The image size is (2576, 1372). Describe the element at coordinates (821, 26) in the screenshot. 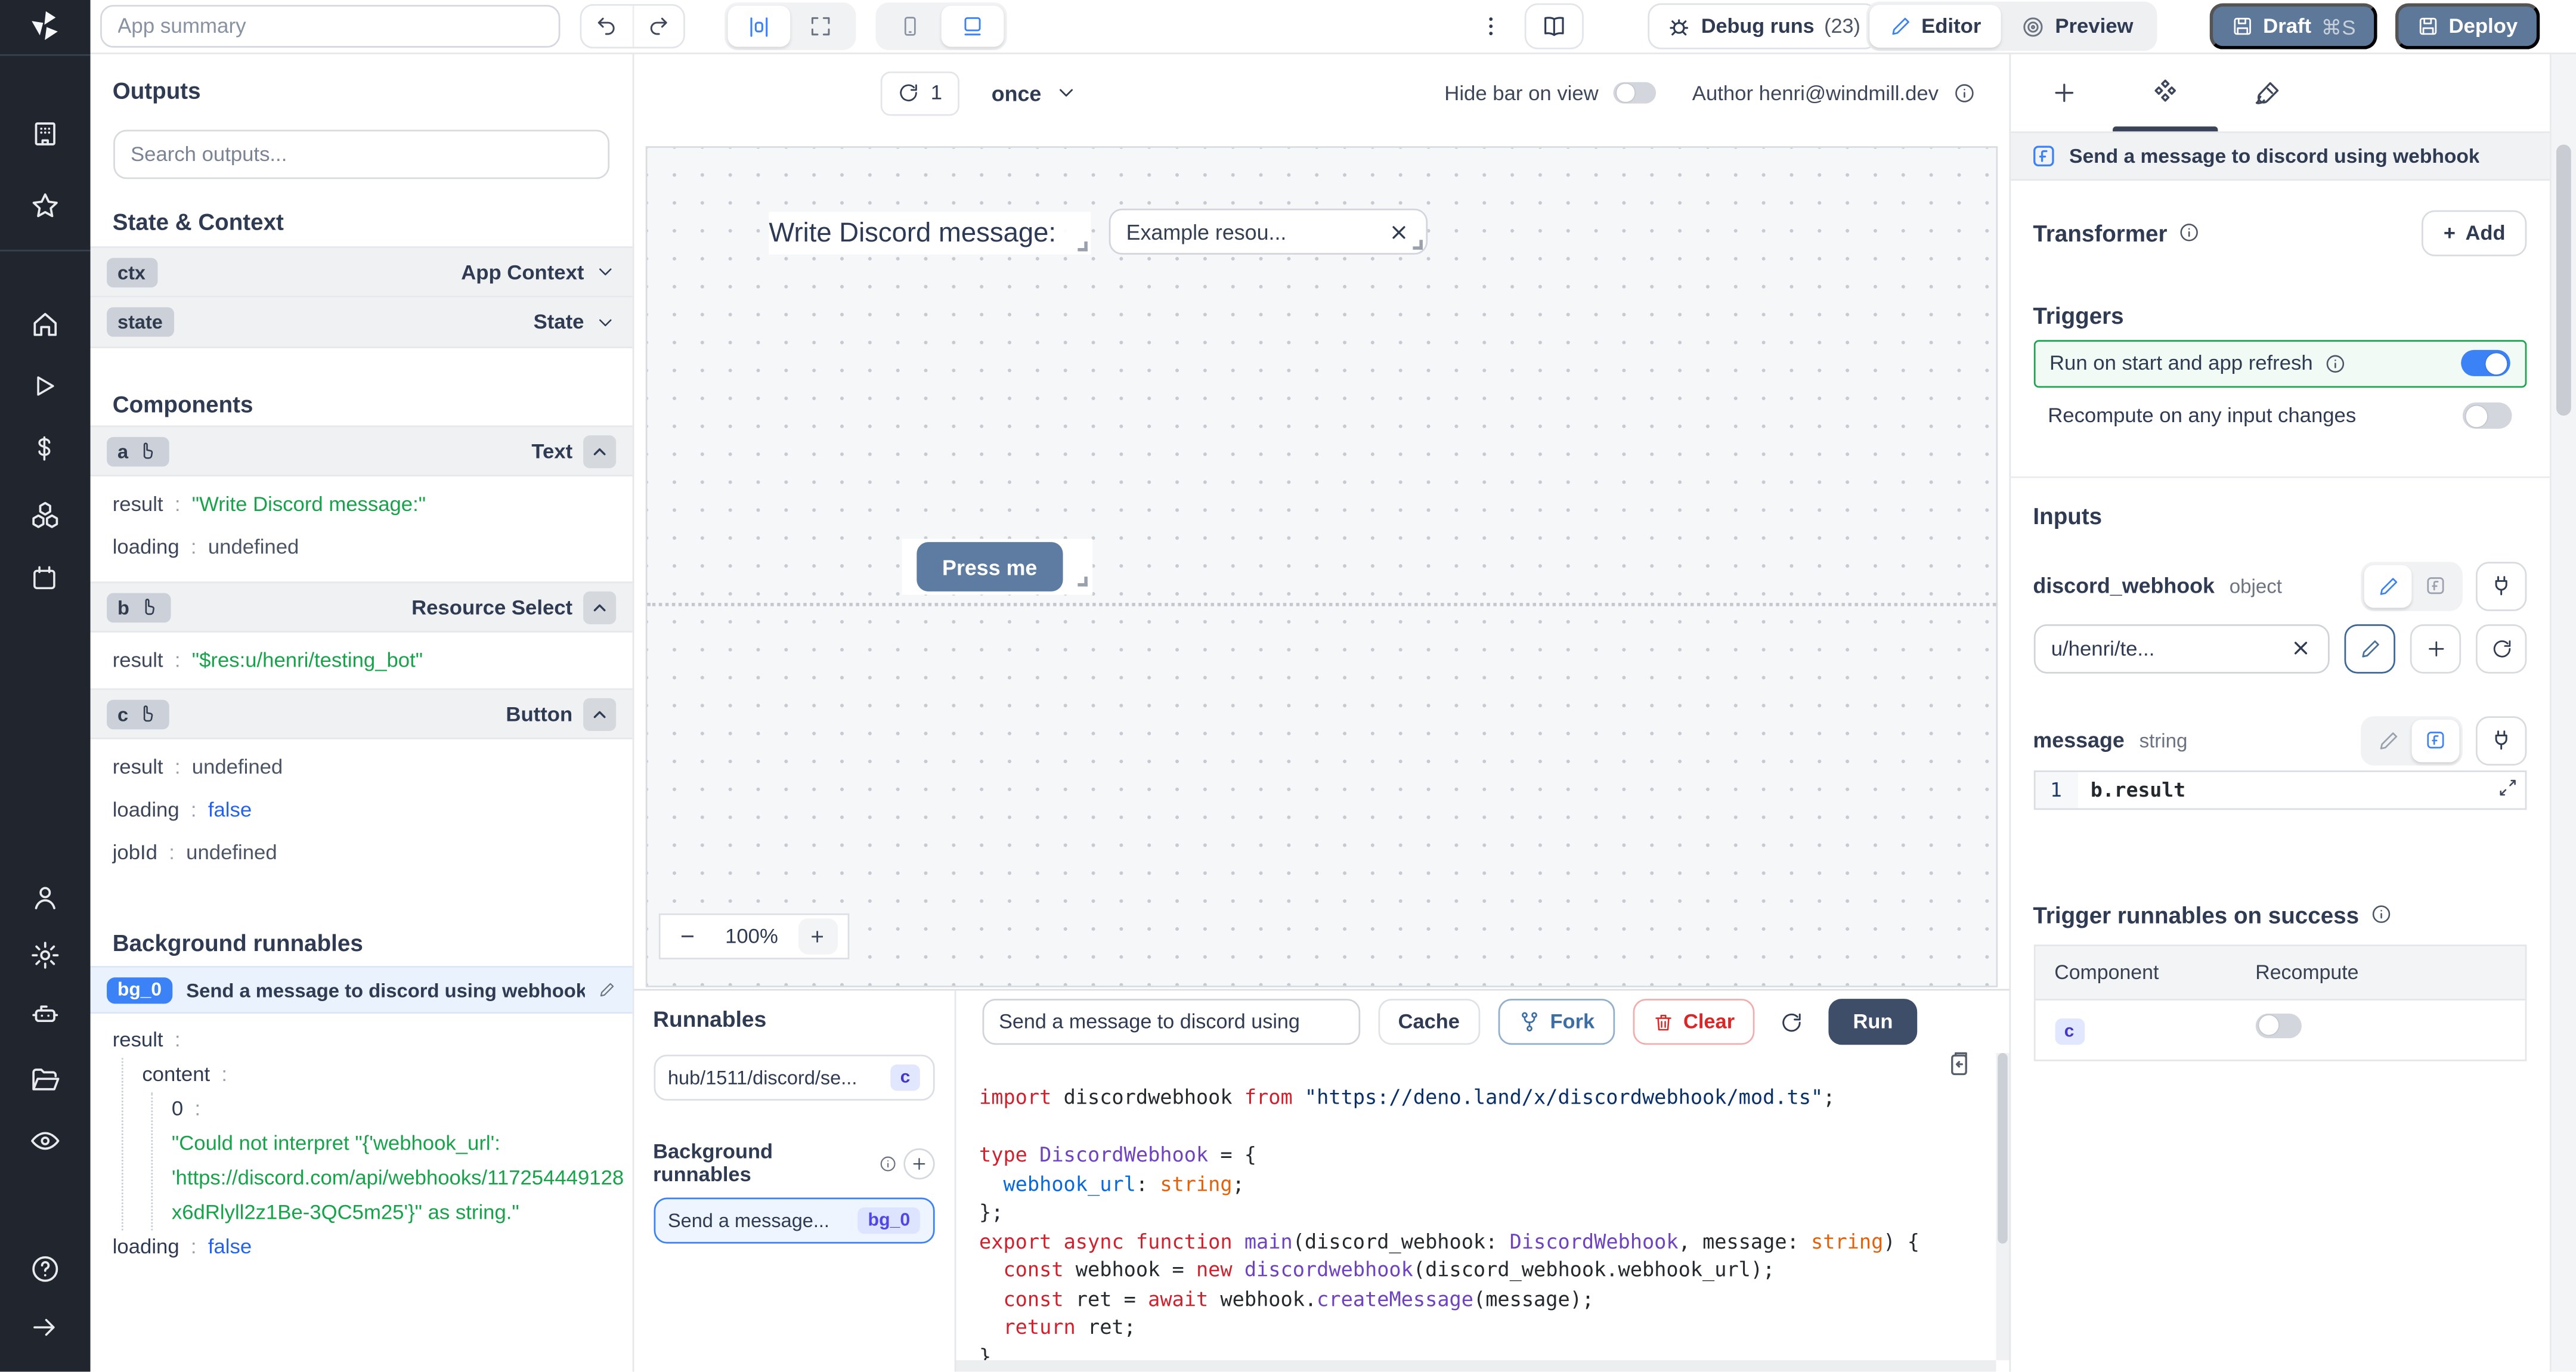

I see `fullscreen-button` at that location.